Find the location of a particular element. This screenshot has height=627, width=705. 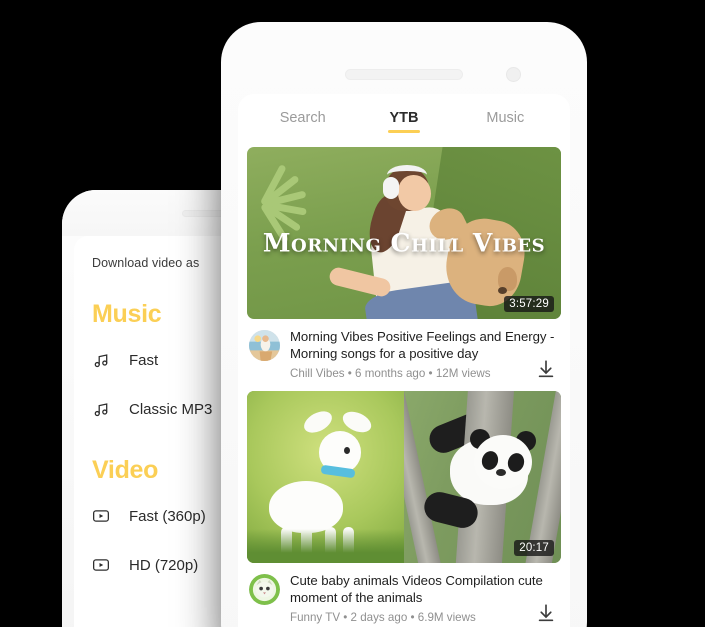

video-thumbnail: Morning Chill Vibes 3:57:29 is located at coordinates (404, 233).